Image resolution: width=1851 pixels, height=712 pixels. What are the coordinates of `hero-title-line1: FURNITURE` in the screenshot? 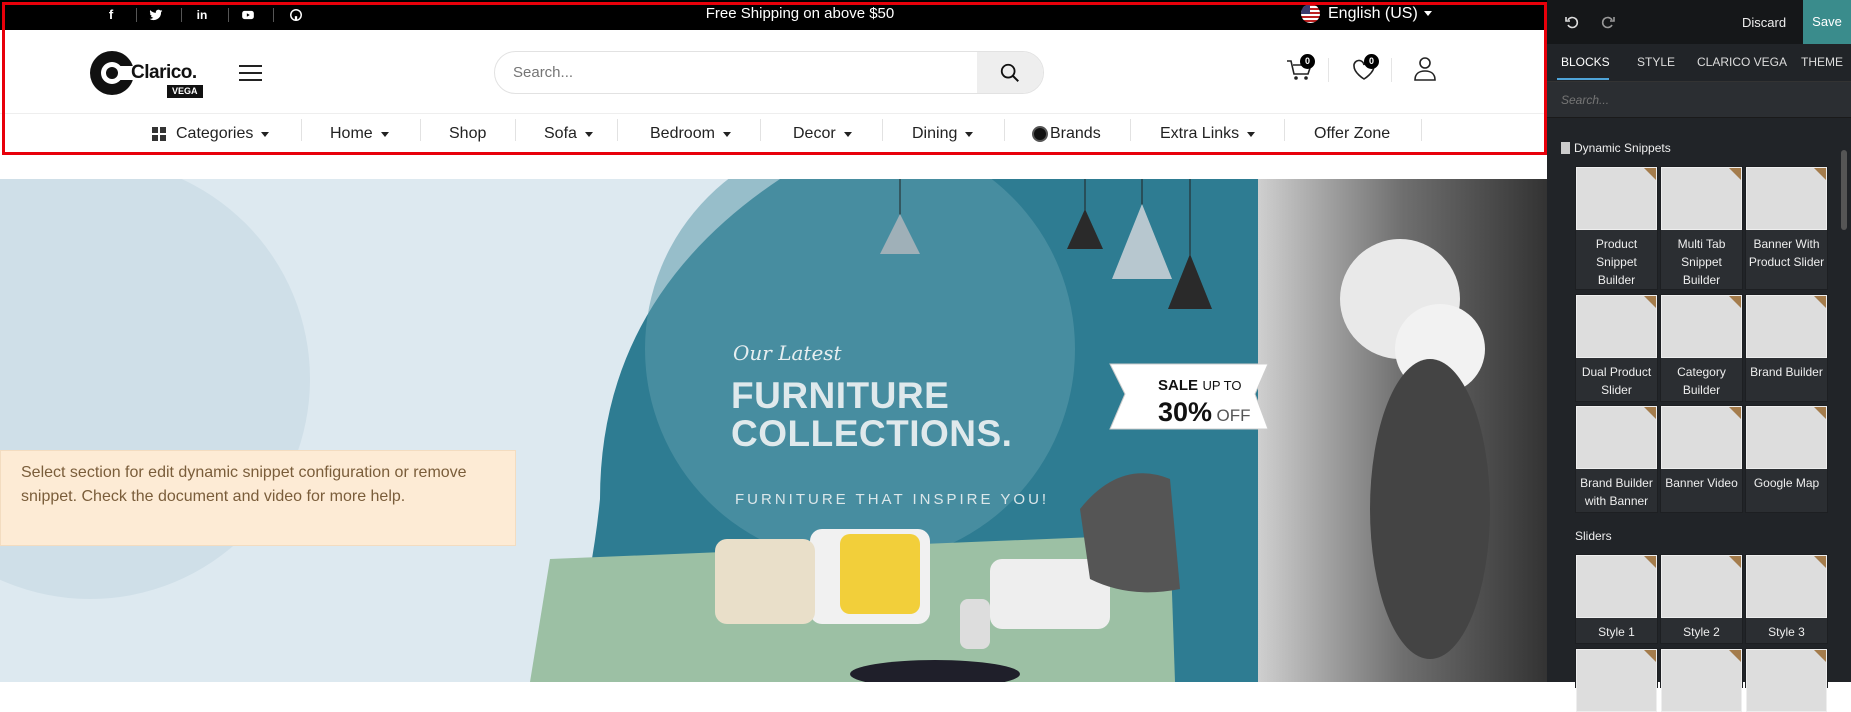 It's located at (840, 395).